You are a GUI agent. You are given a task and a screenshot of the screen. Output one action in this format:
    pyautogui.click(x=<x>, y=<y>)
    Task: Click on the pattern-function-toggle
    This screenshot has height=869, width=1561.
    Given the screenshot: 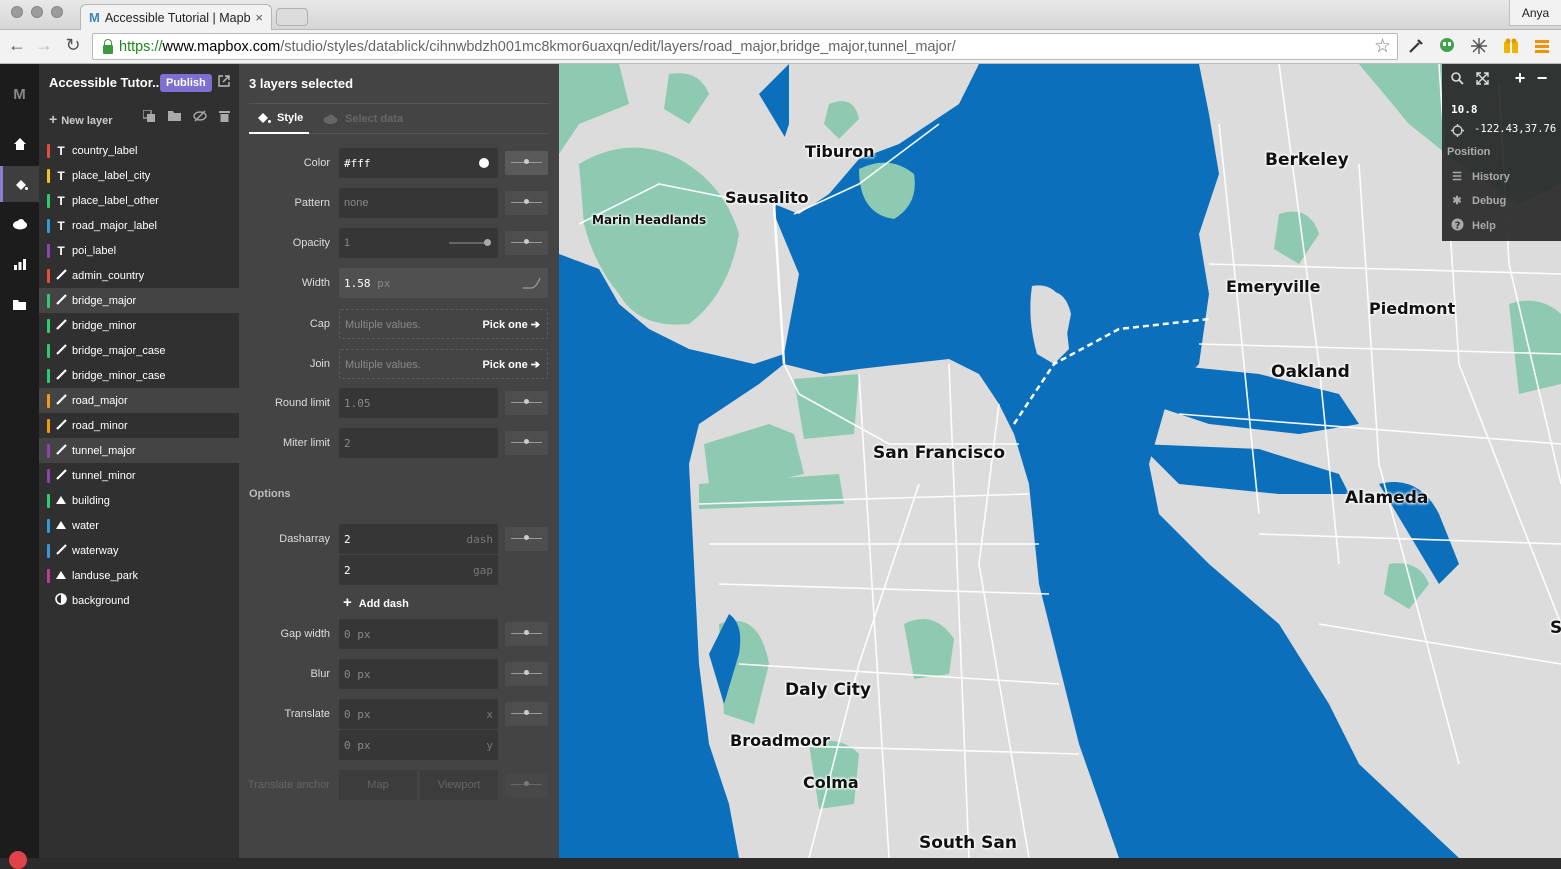 What is the action you would take?
    pyautogui.click(x=526, y=203)
    